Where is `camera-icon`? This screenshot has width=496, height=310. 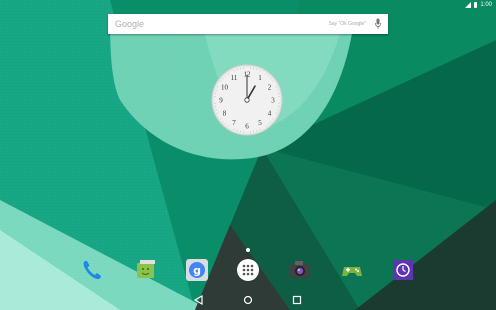 camera-icon is located at coordinates (300, 269).